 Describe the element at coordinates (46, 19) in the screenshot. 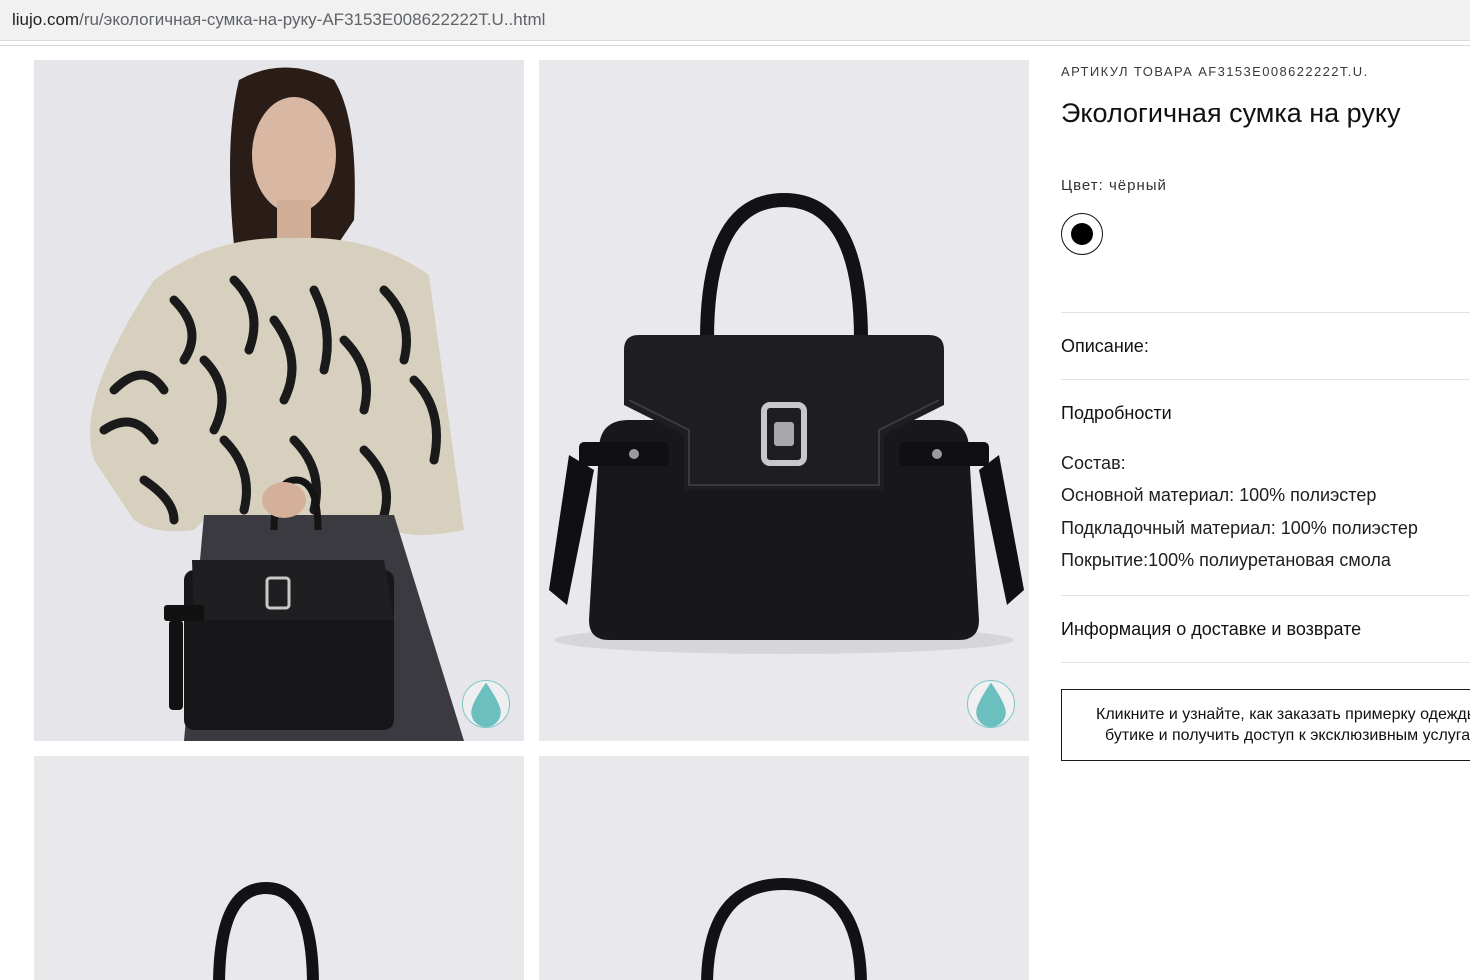

I see `url-domain: liujo.com` at that location.